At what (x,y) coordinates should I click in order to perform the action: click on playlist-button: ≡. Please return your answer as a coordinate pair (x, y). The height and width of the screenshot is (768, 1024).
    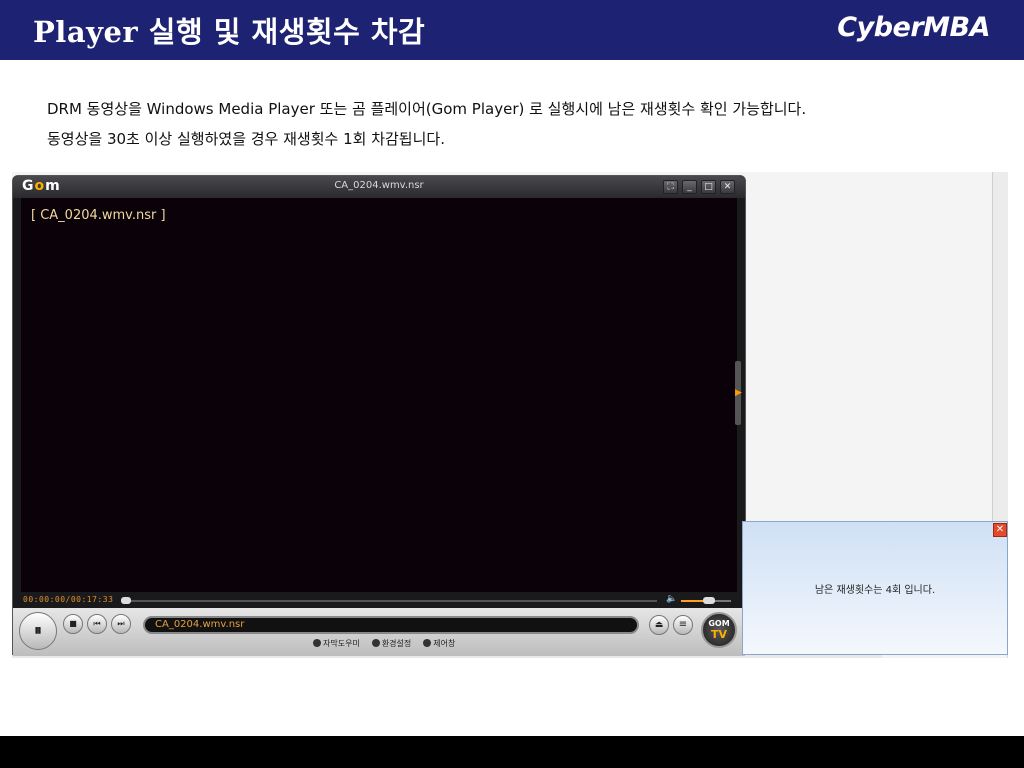
    Looking at the image, I should click on (683, 625).